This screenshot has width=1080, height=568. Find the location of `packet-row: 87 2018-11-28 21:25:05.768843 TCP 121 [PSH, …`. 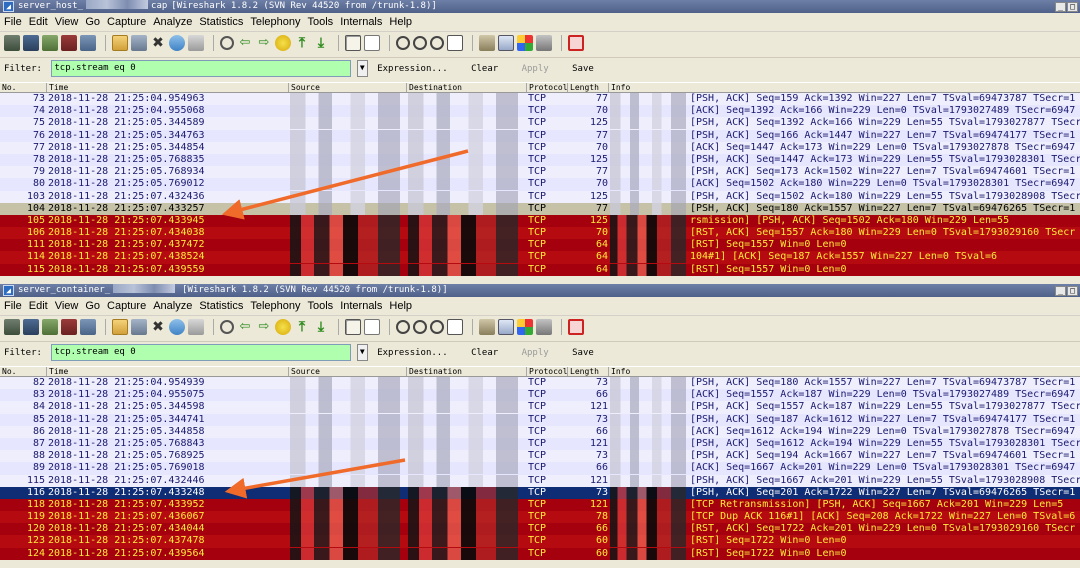

packet-row: 87 2018-11-28 21:25:05.768843 TCP 121 [PSH, … is located at coordinates (540, 444).